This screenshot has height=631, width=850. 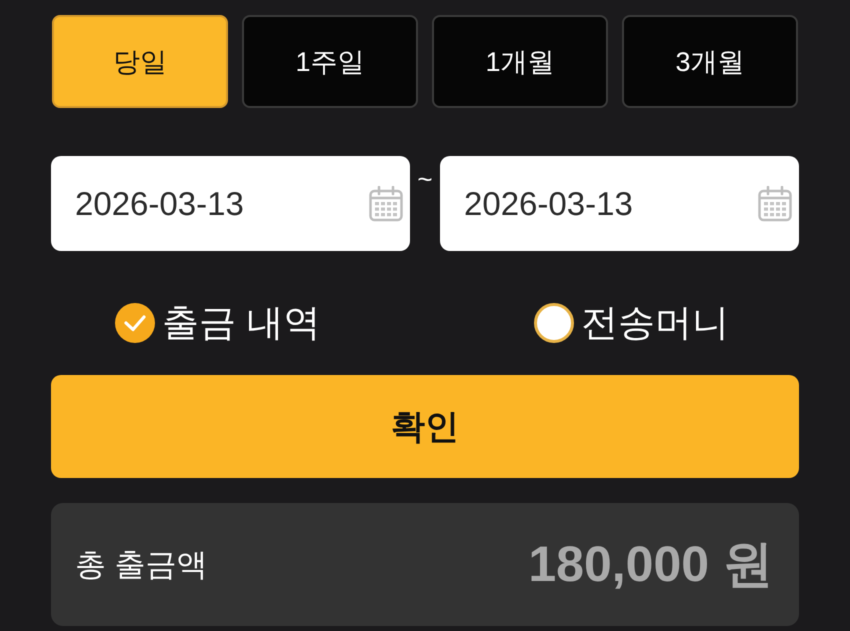 I want to click on radio-option: 전송머니, so click(x=631, y=323).